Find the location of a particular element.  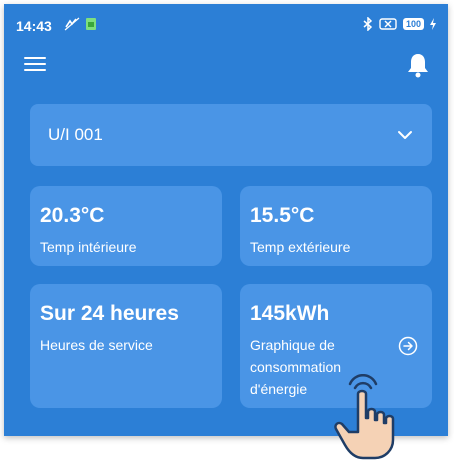

card-service-hours: Sur 24 heures Heures de service is located at coordinates (126, 346).